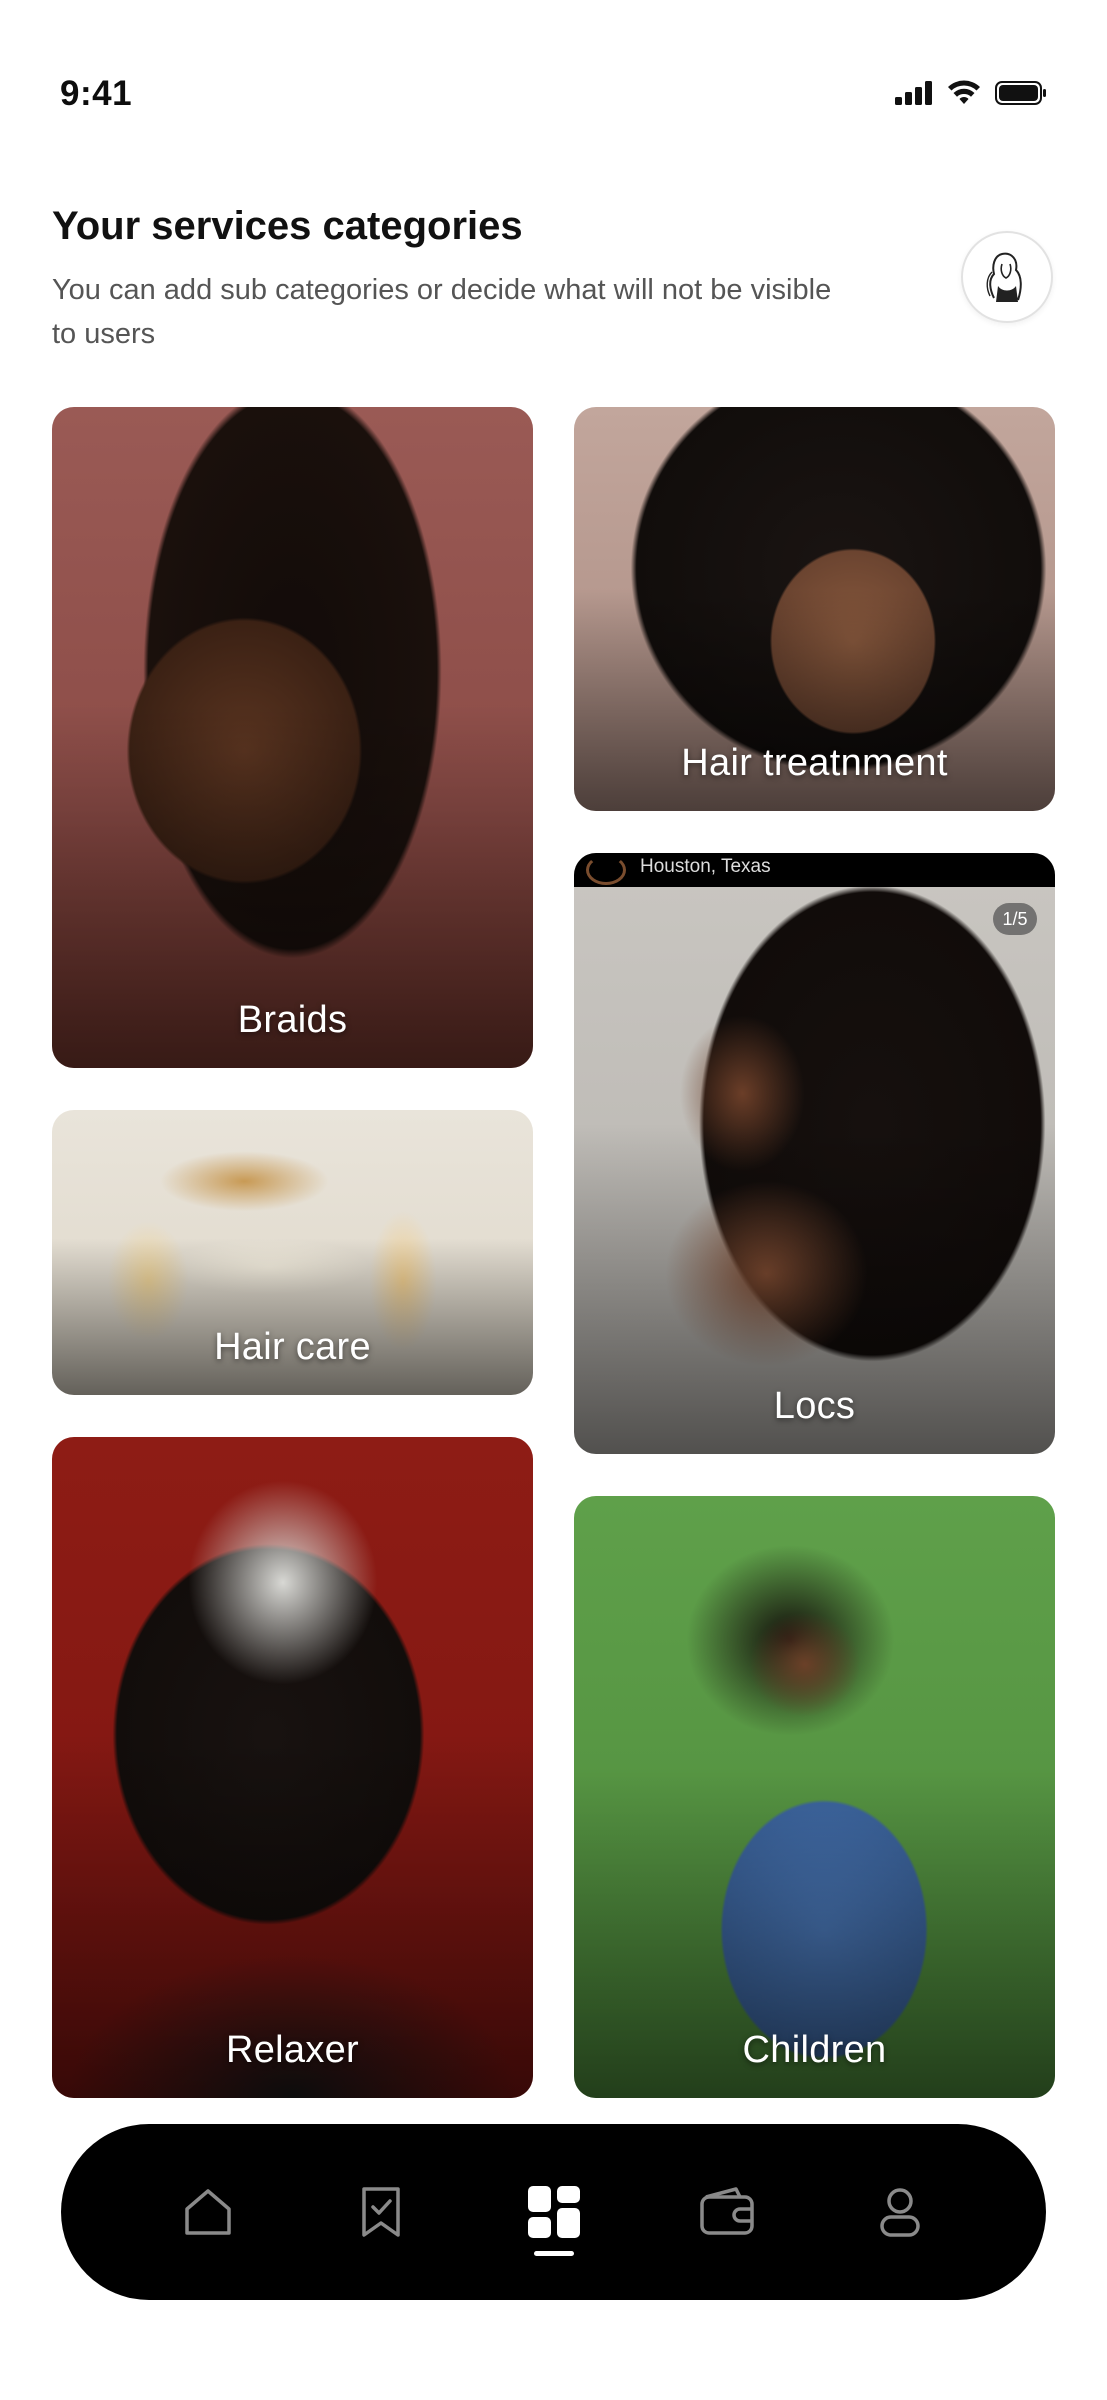  I want to click on category-label: Braids, so click(292, 1020).